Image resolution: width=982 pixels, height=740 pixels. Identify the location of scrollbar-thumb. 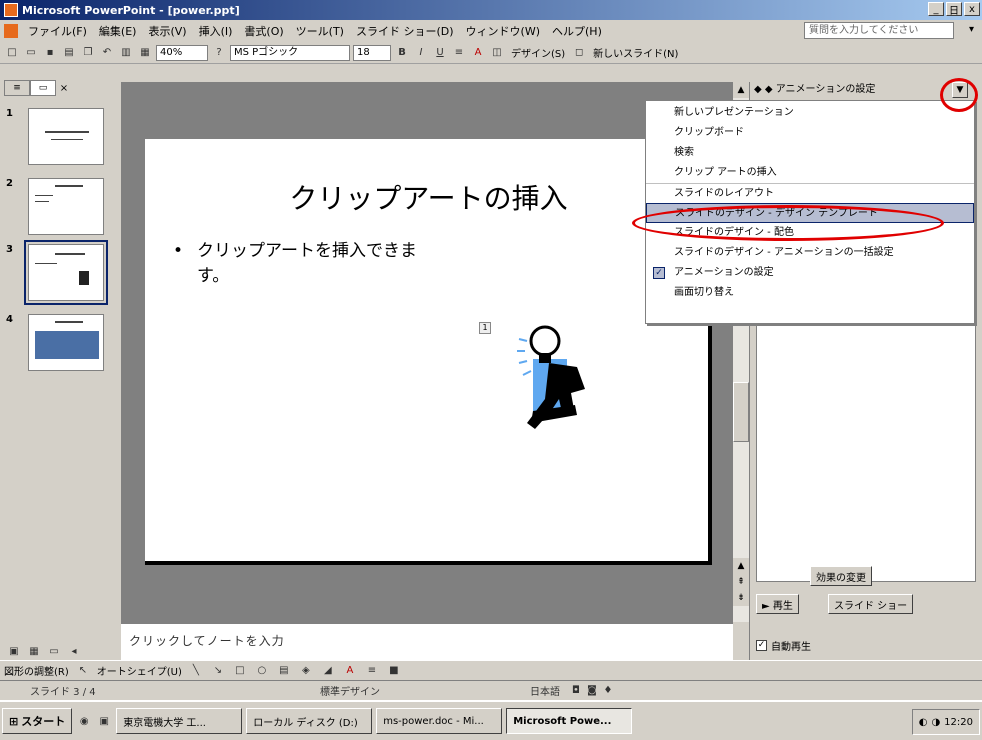
(741, 412).